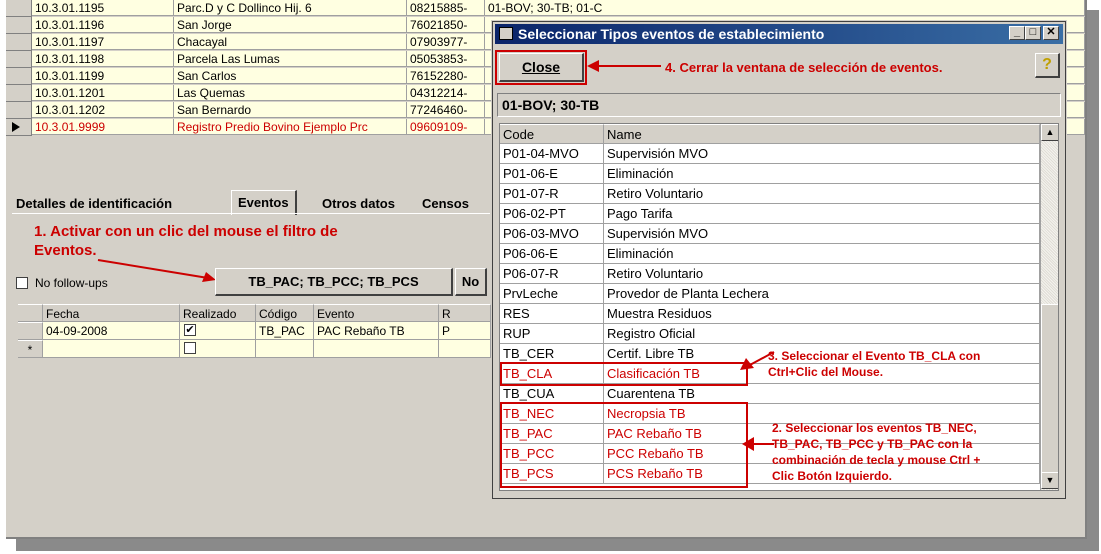  I want to click on row-code: 10.3.01.1196, so click(103, 25).